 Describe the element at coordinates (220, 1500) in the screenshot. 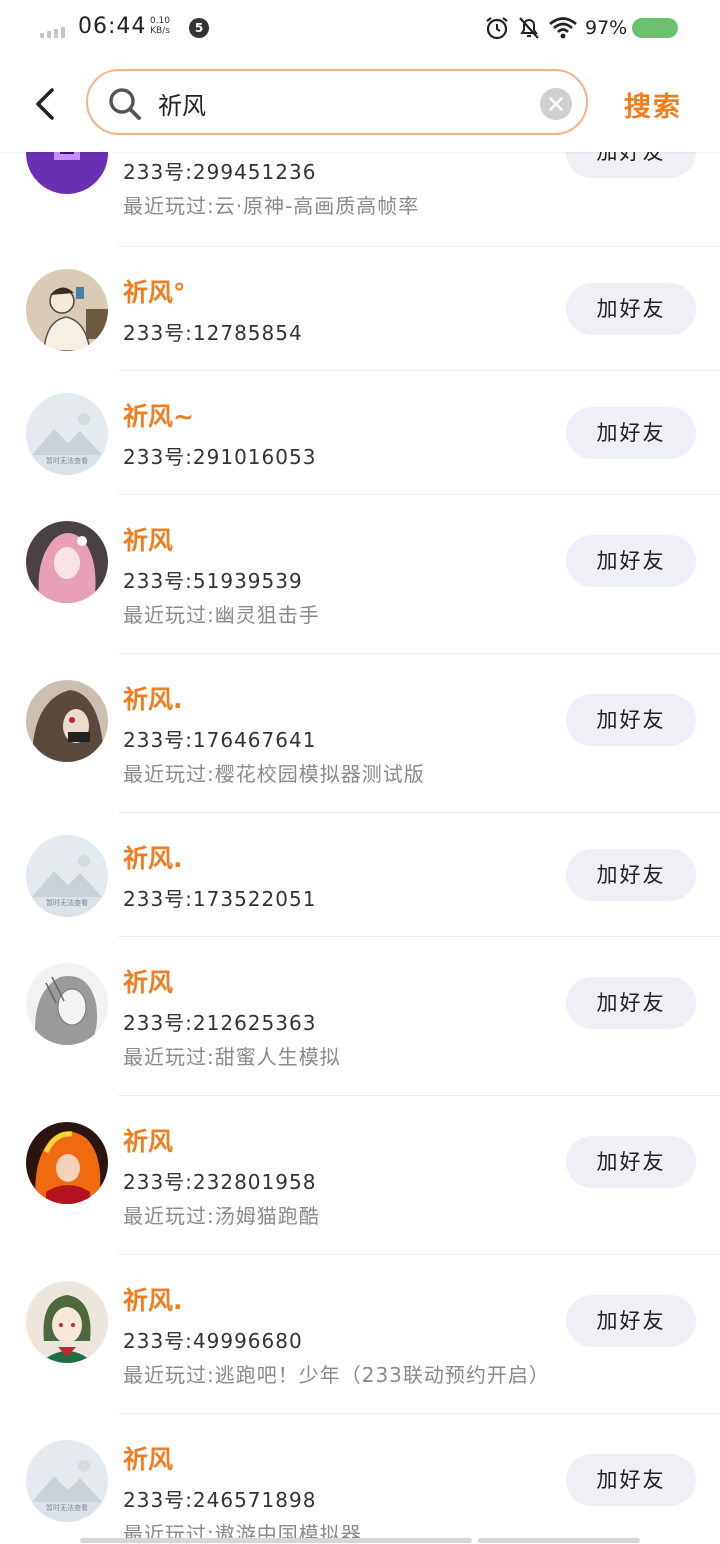

I see `user-id: 233号:246571898` at that location.